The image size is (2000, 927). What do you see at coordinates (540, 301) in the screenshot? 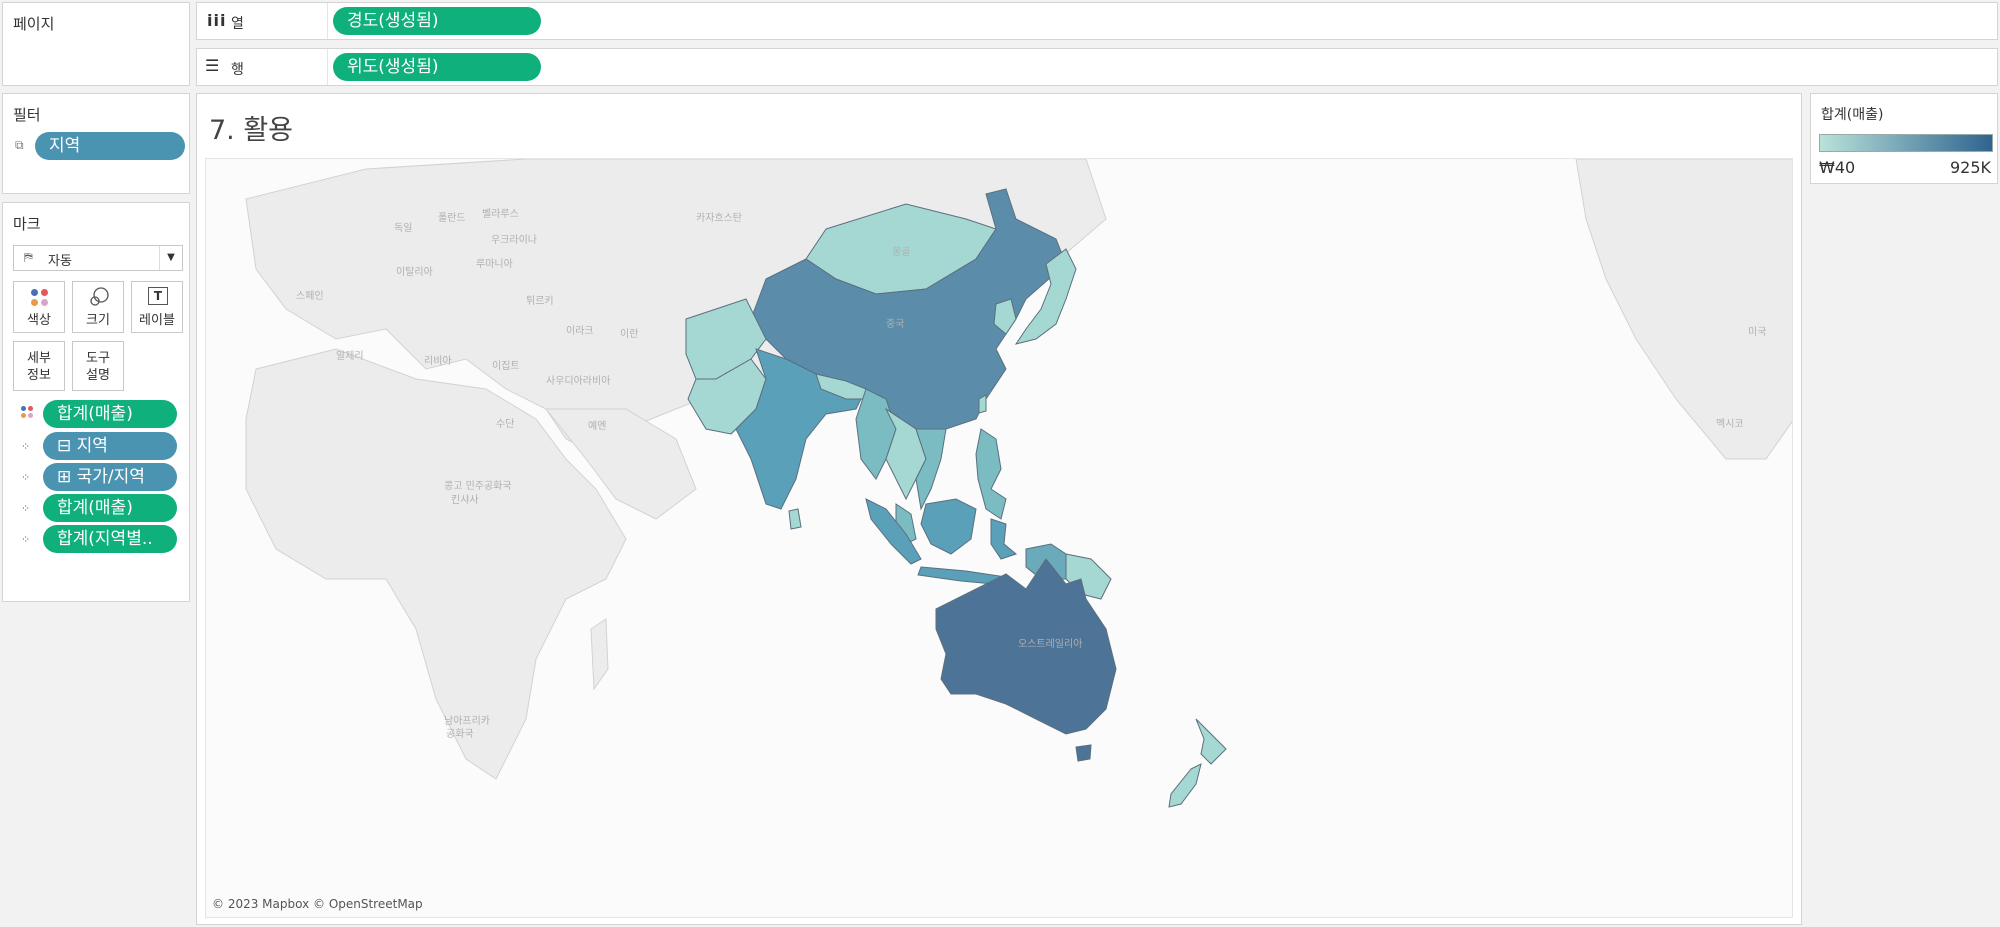
I see `basemap-label: 튀르키` at bounding box center [540, 301].